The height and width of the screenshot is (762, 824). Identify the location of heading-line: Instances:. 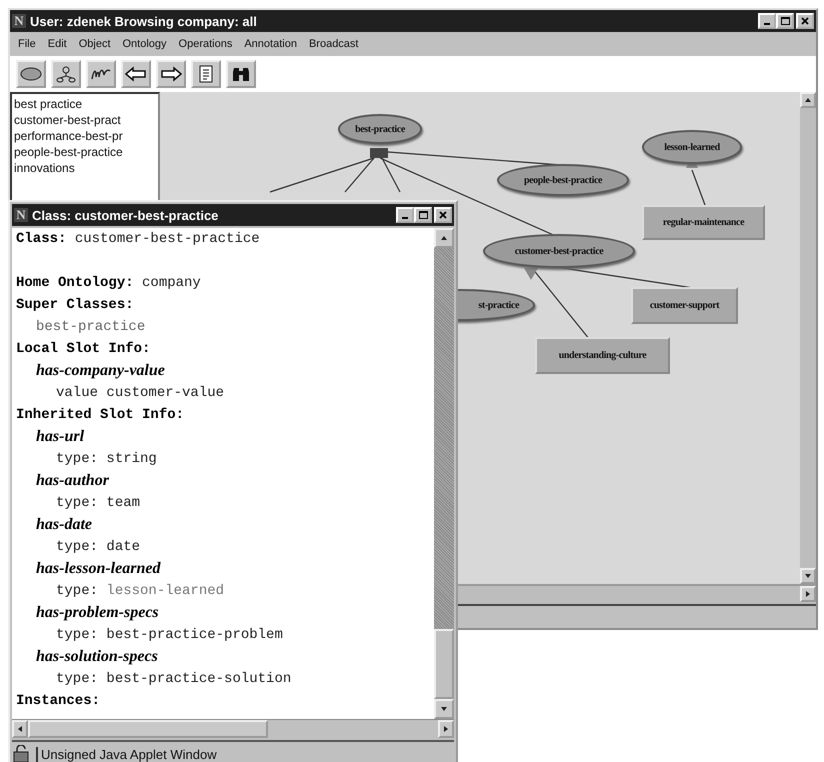
(59, 701).